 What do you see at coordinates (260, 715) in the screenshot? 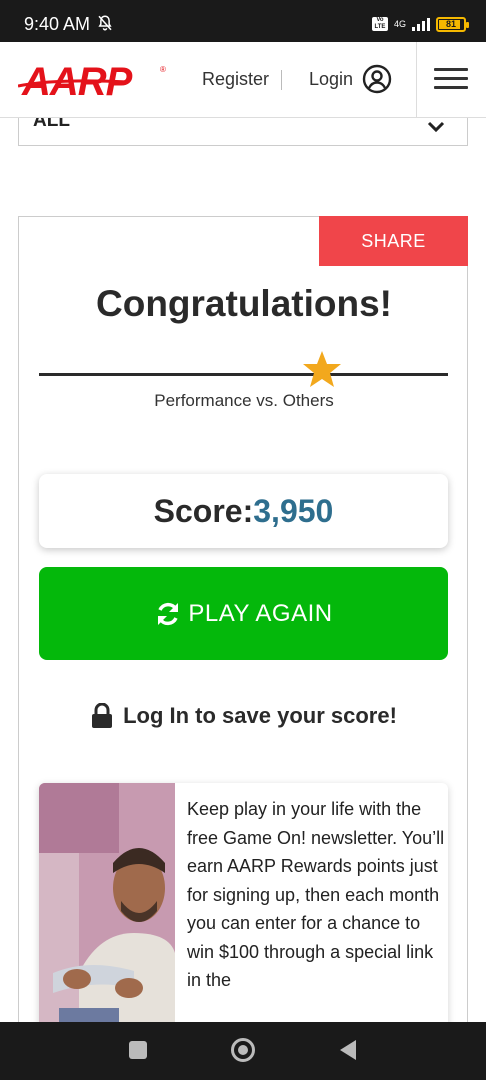
I see `login-to-save-text: Log In to save your score!` at bounding box center [260, 715].